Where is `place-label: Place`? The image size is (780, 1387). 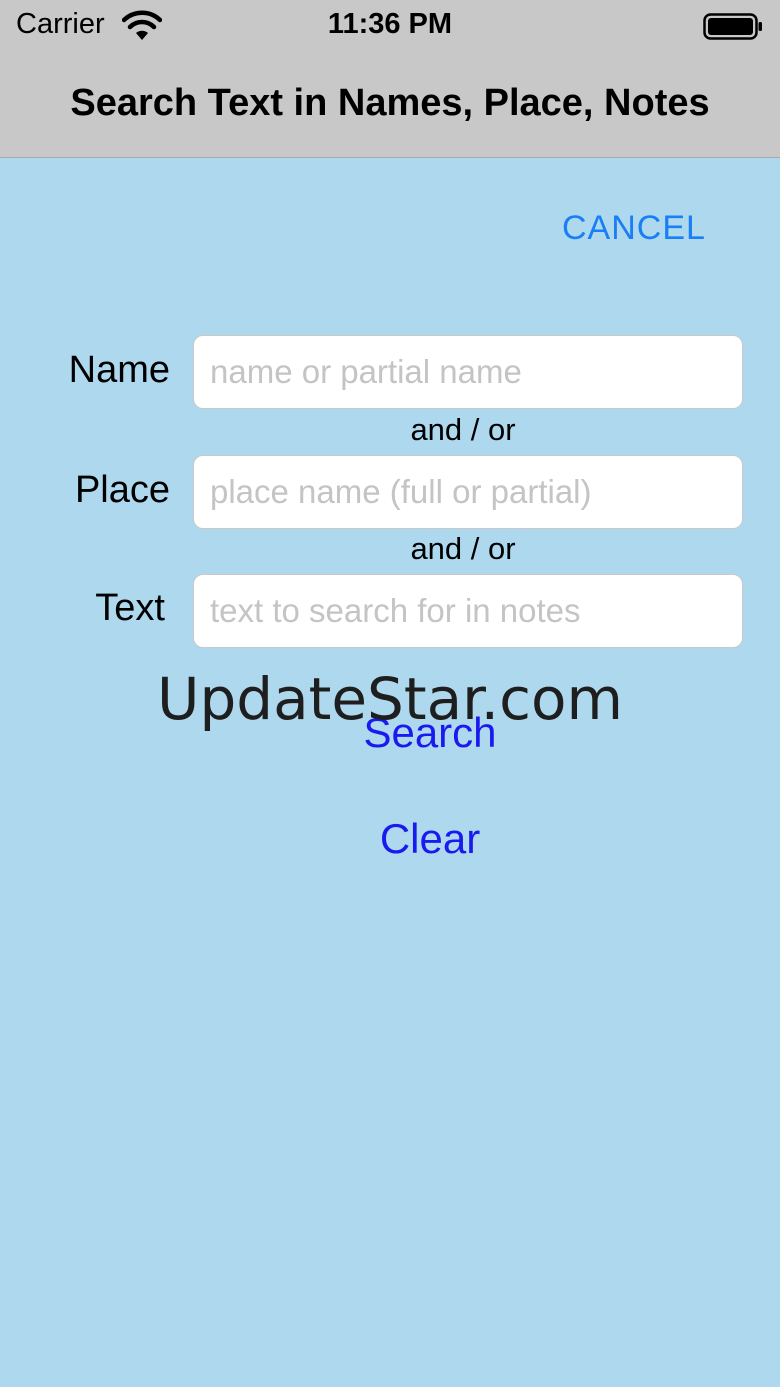 place-label: Place is located at coordinates (122, 490).